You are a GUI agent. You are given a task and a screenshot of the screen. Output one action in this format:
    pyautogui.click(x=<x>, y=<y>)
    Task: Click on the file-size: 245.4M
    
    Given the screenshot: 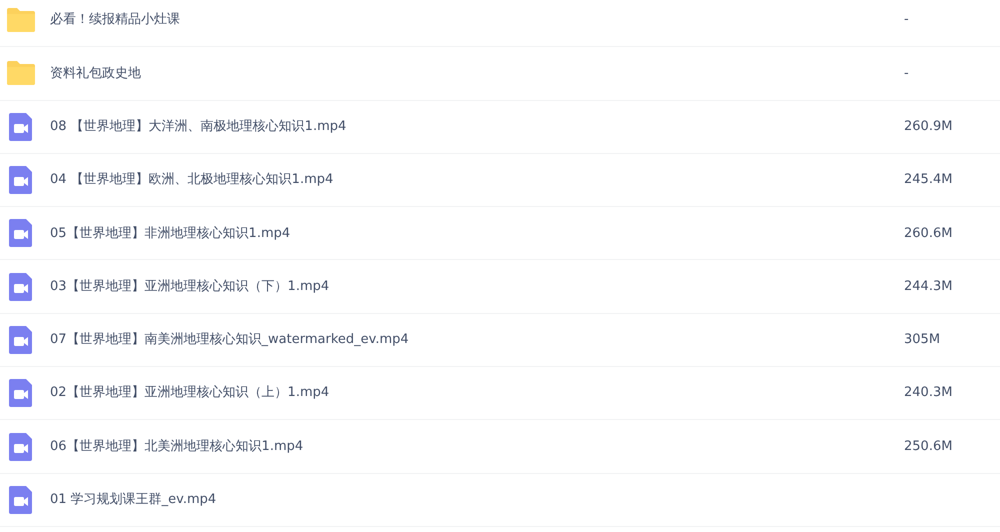 What is the action you would take?
    pyautogui.click(x=928, y=180)
    